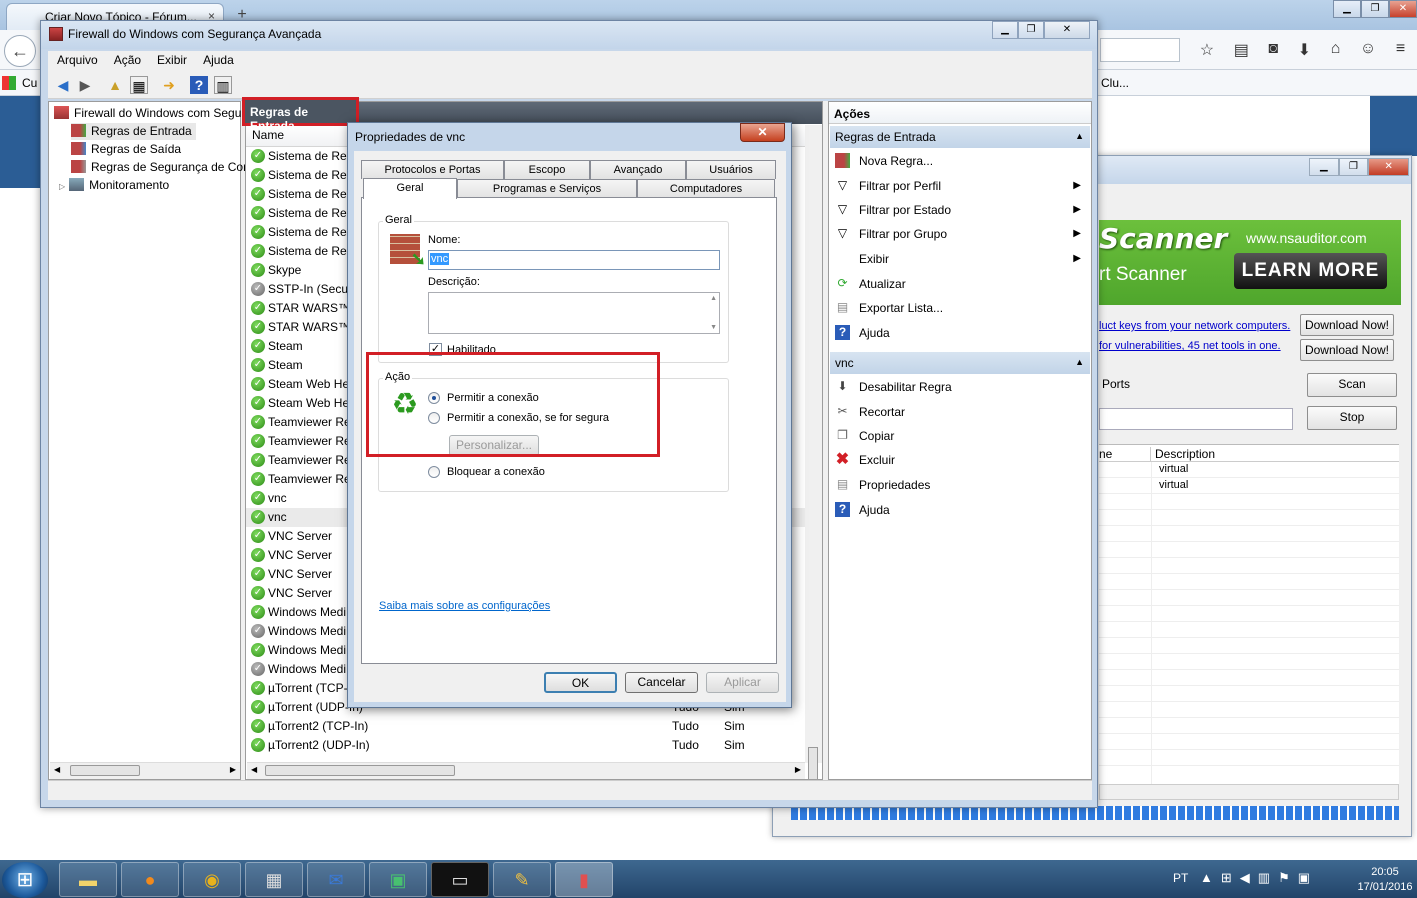  Describe the element at coordinates (223, 85) in the screenshot. I see `show-hide-action-pane-icon: ▥` at that location.